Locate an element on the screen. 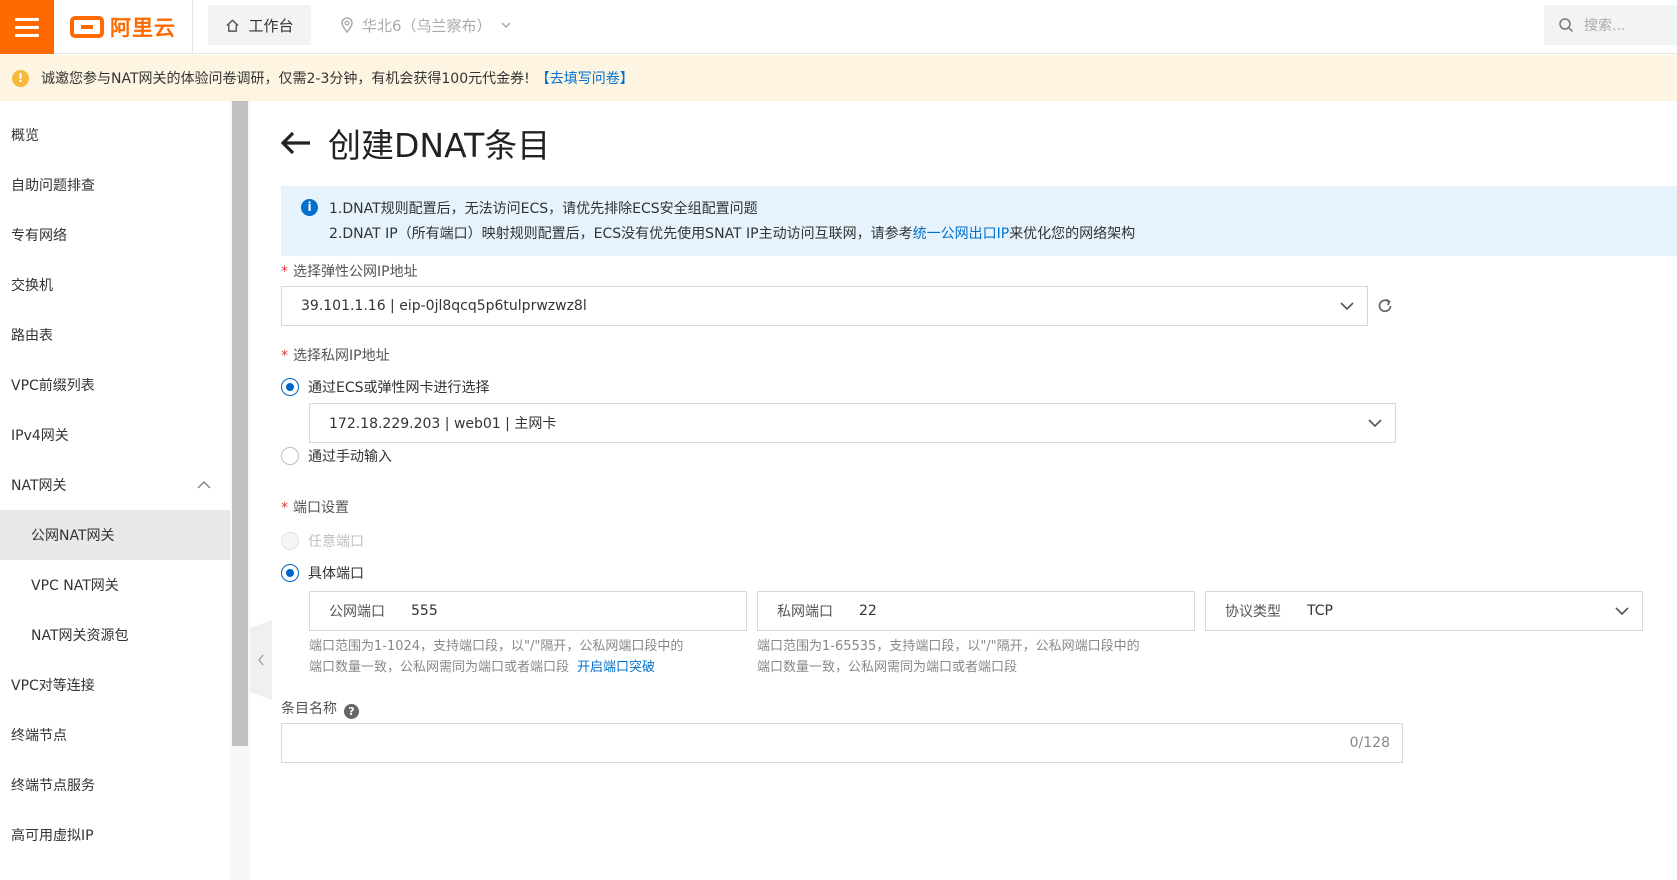  info-line-1: 1.DNAT规则配置后，无法访问ECS，请优先排除ECS安全组配置问题 is located at coordinates (543, 209).